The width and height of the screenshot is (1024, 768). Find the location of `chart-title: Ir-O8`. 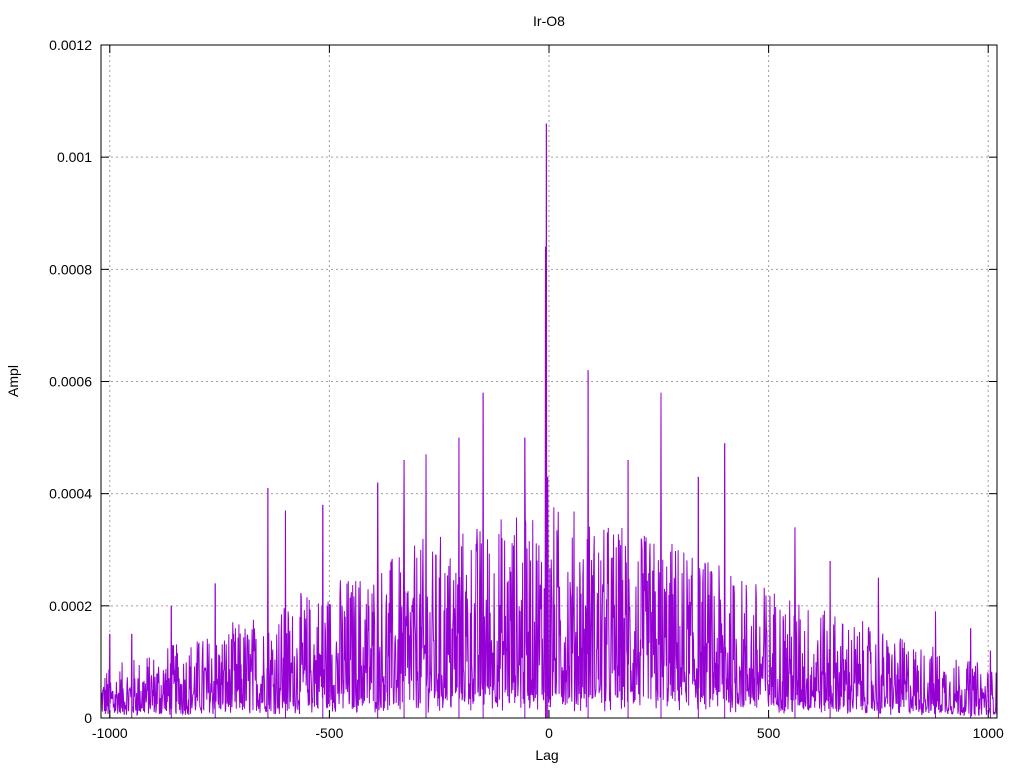

chart-title: Ir-O8 is located at coordinates (549, 21).